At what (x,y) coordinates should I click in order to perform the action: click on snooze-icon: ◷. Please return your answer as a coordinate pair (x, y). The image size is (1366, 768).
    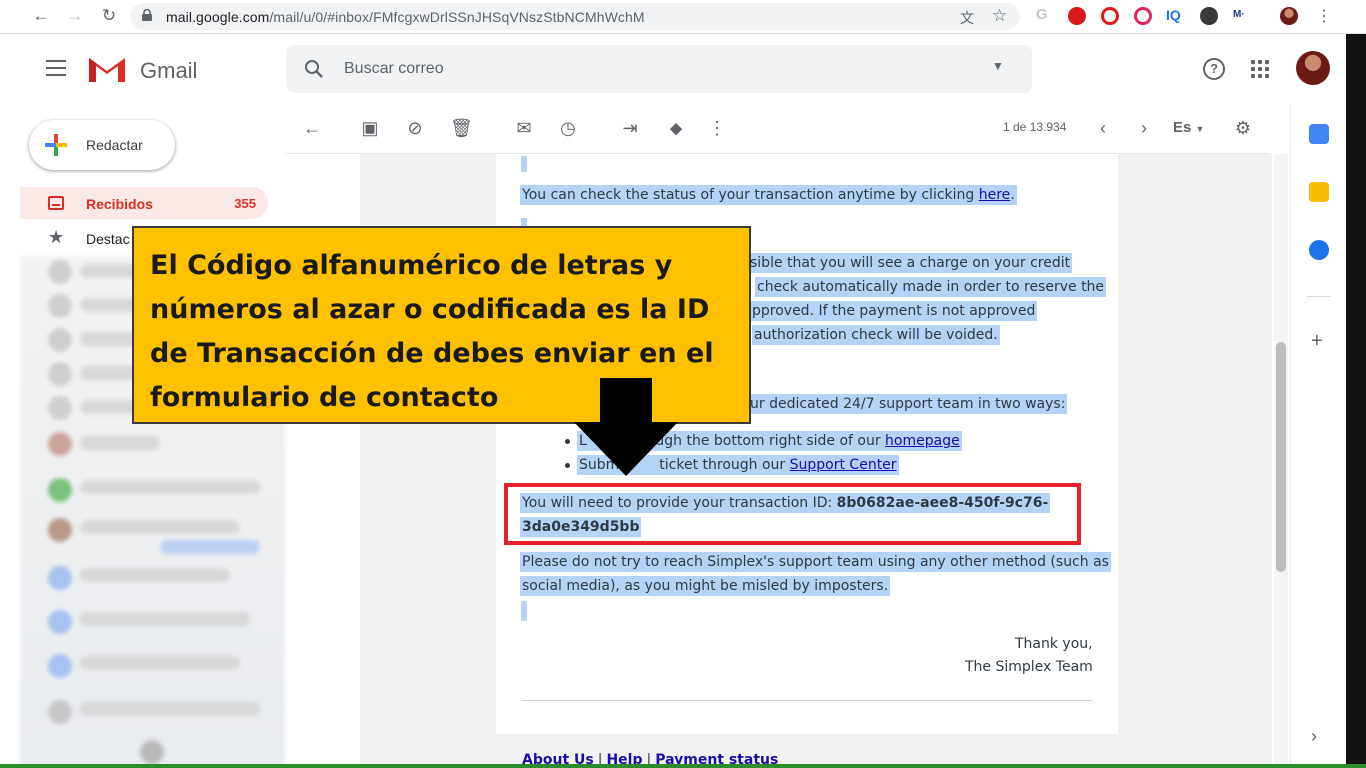
    Looking at the image, I should click on (568, 128).